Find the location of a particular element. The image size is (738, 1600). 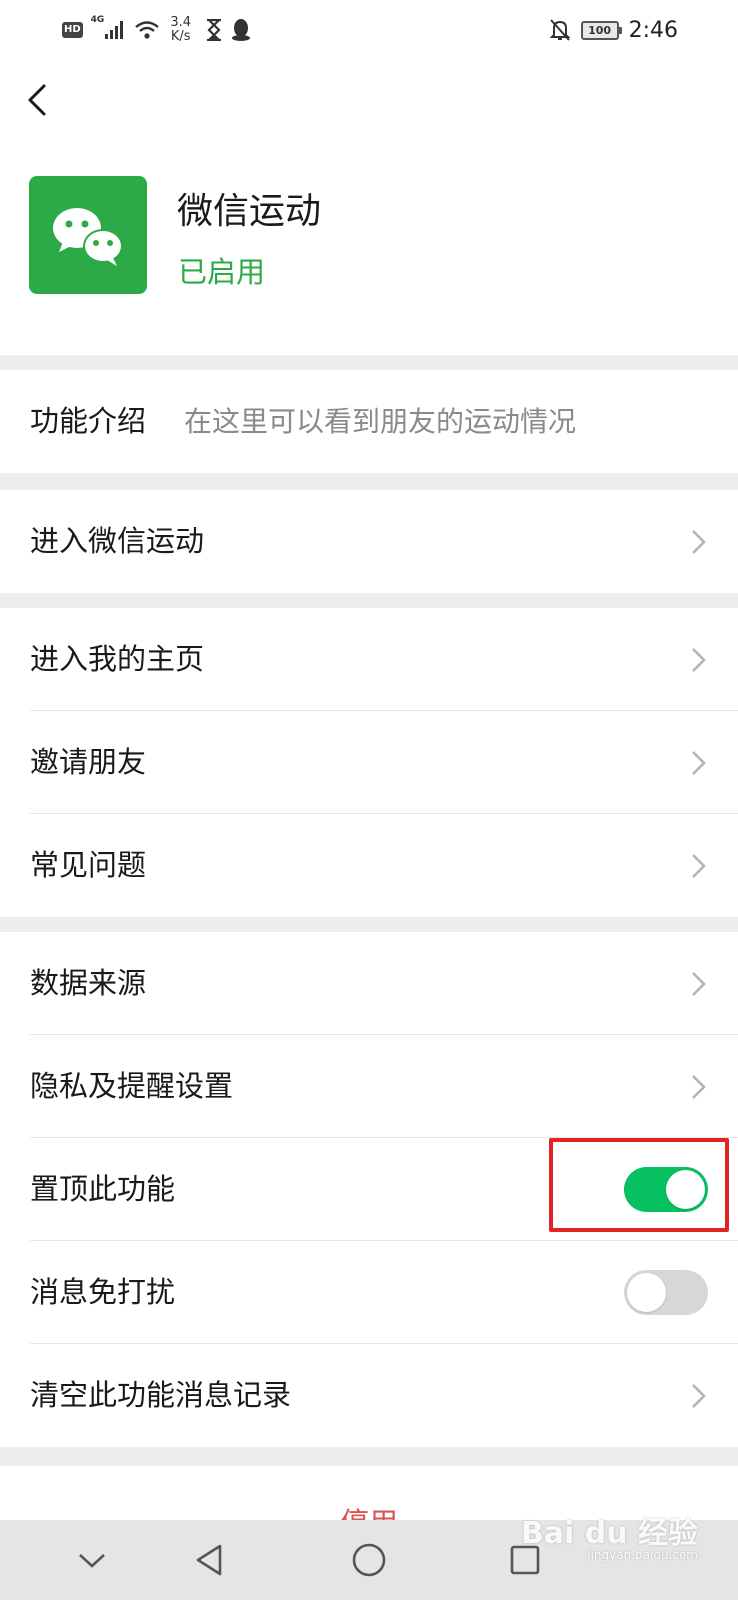

speed-unit: K/s is located at coordinates (180, 36).